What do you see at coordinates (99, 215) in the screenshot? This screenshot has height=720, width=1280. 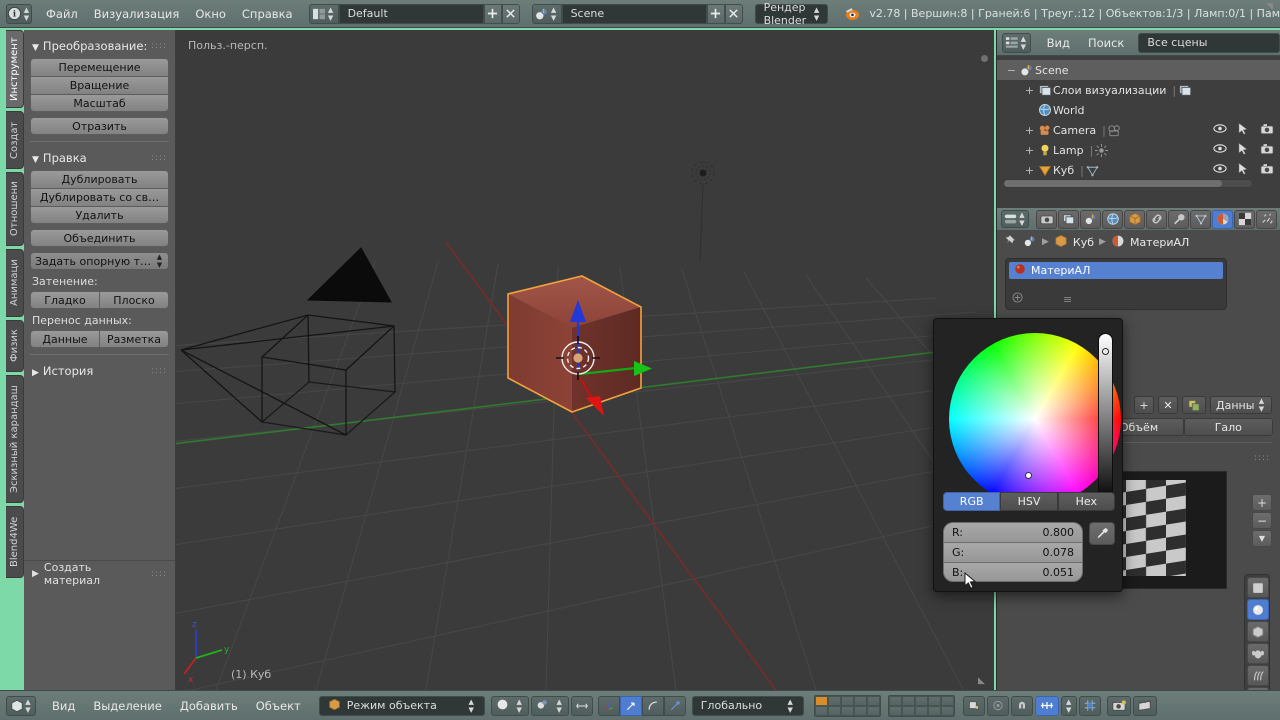 I see `delete-button: Удалить` at bounding box center [99, 215].